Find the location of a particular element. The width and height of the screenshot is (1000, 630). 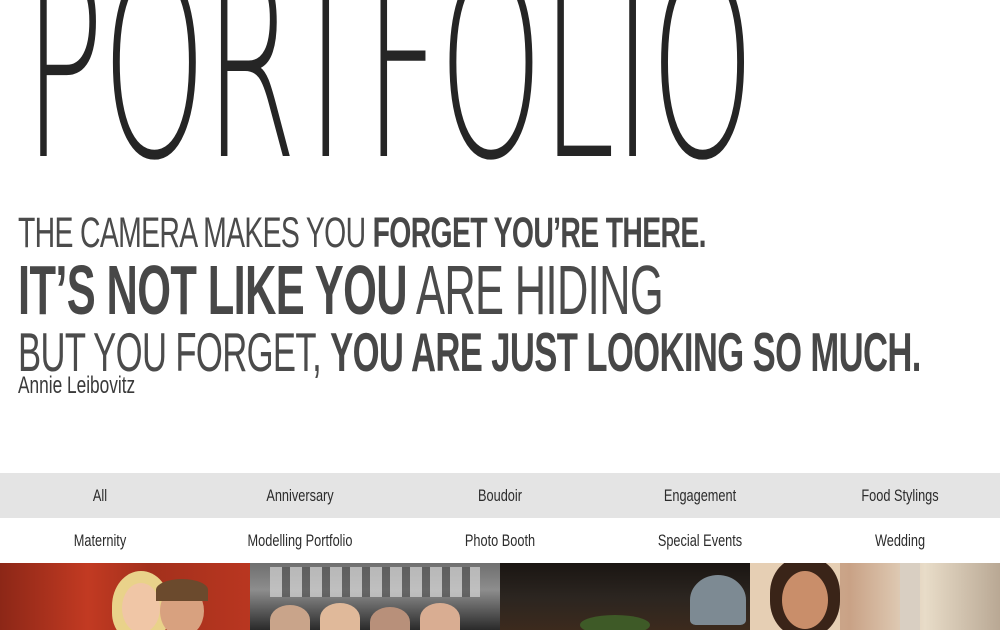

gallery-thumbnail-group is located at coordinates (375, 596).